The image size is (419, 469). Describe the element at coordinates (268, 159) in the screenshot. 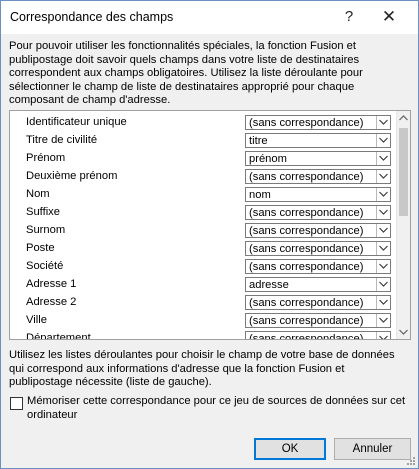

I see `dropdown-value: prénom` at that location.